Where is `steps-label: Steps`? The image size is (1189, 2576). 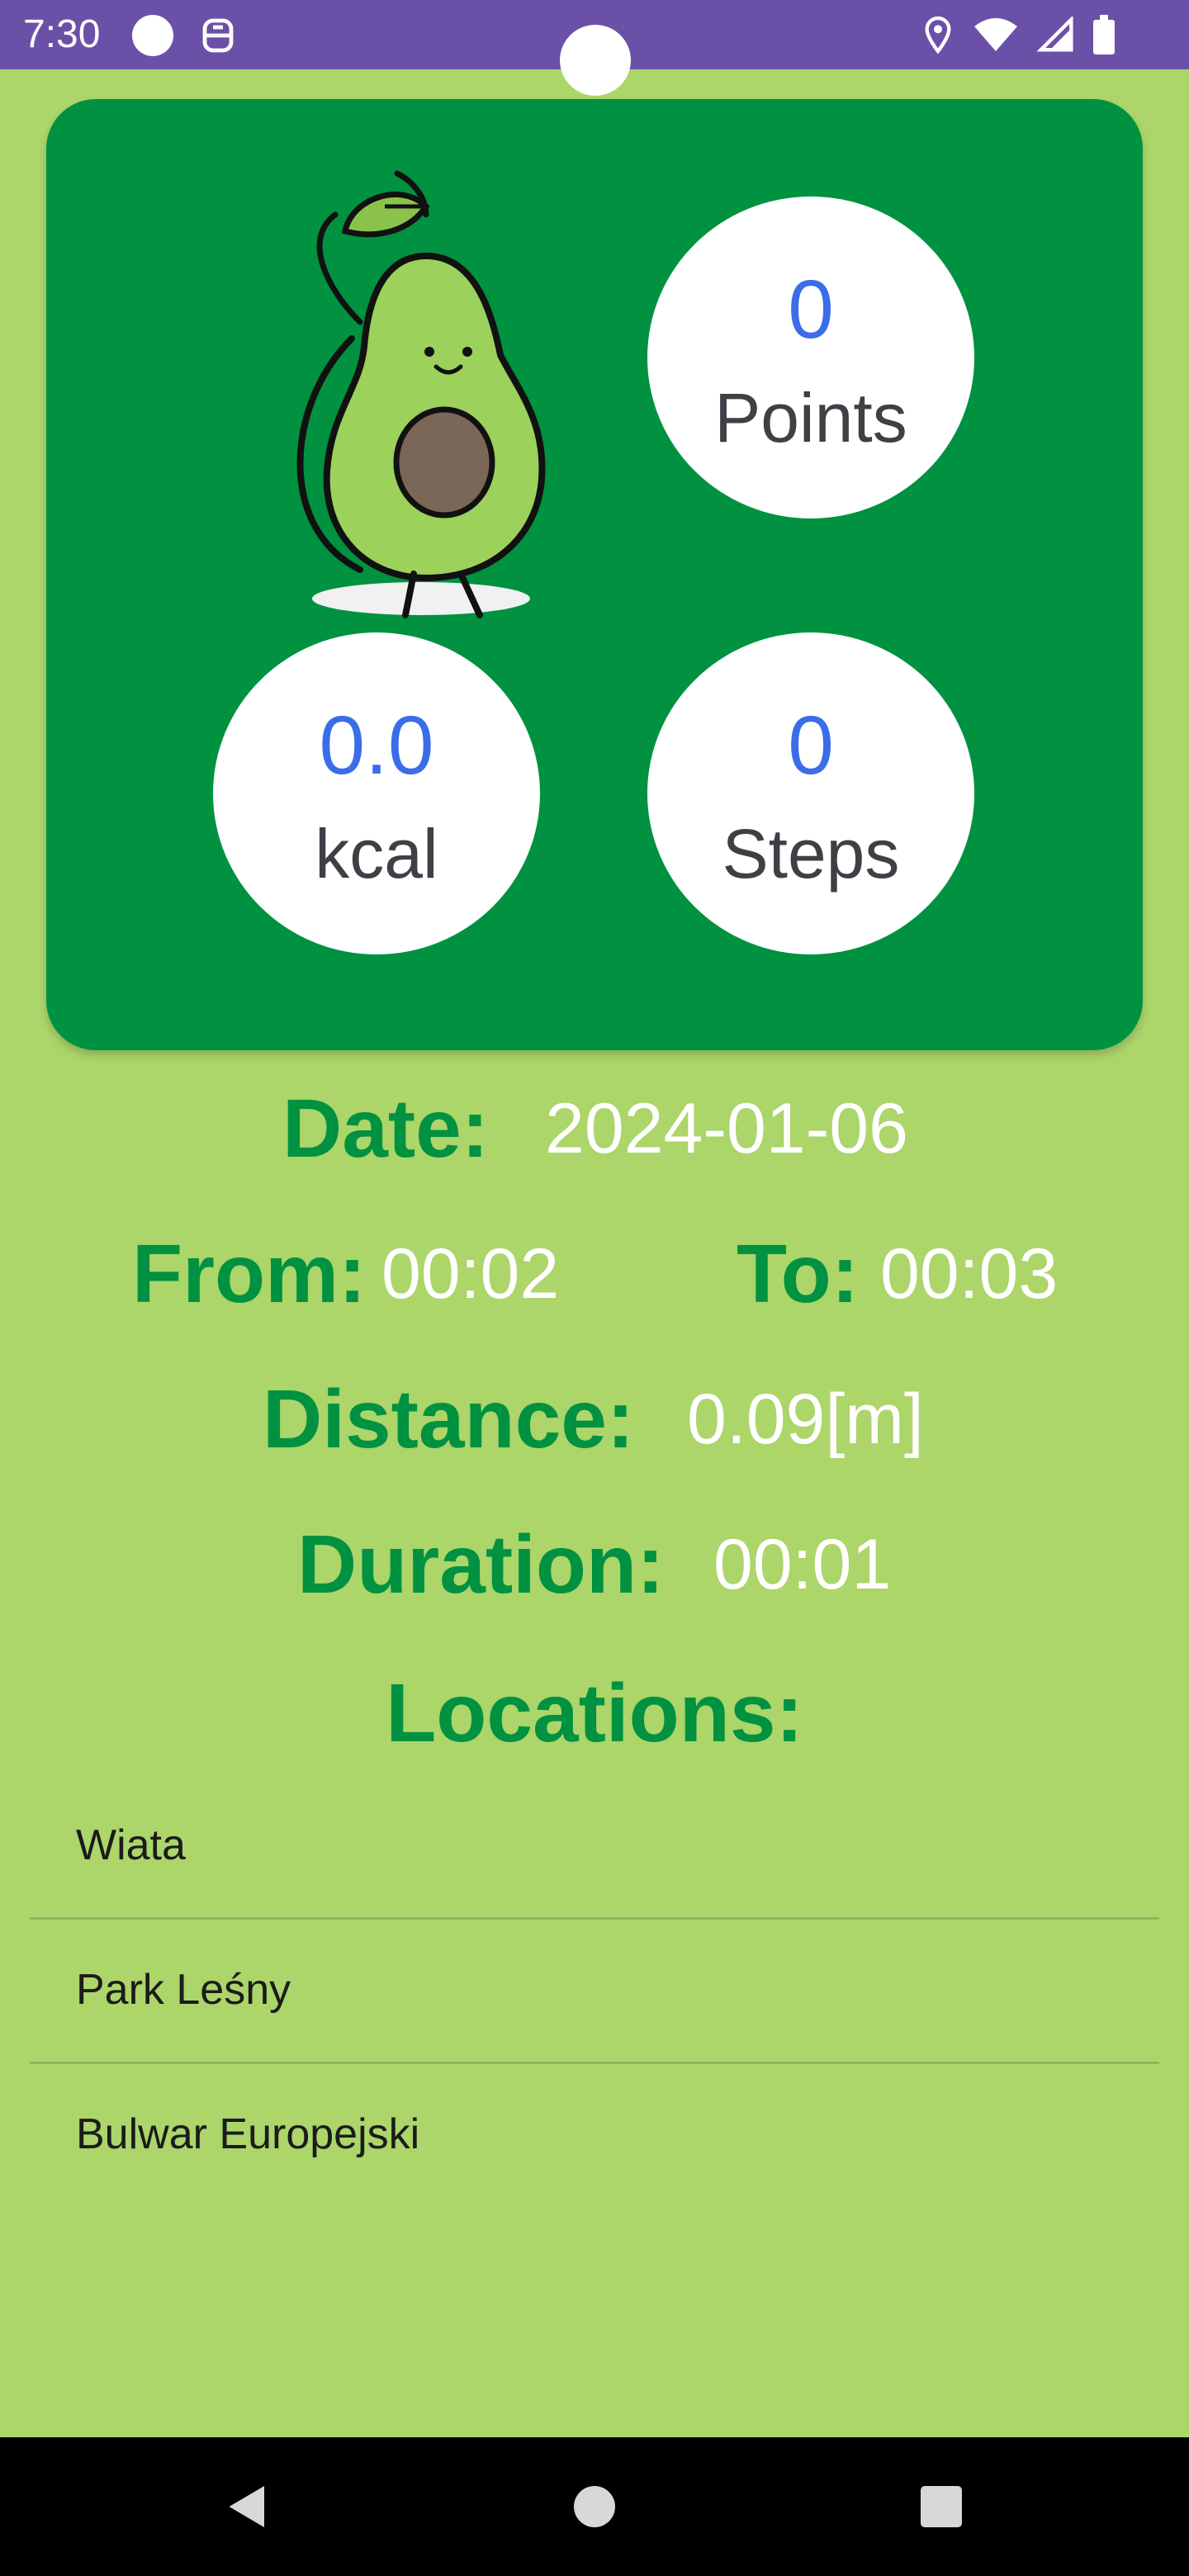
steps-label: Steps is located at coordinates (811, 854).